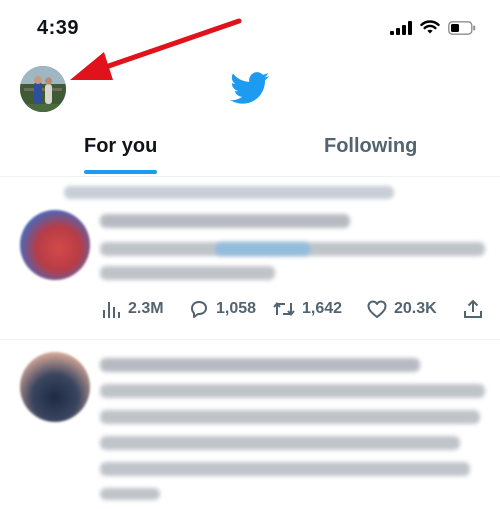  I want to click on timeline-tabs: For you Following, so click(250, 150).